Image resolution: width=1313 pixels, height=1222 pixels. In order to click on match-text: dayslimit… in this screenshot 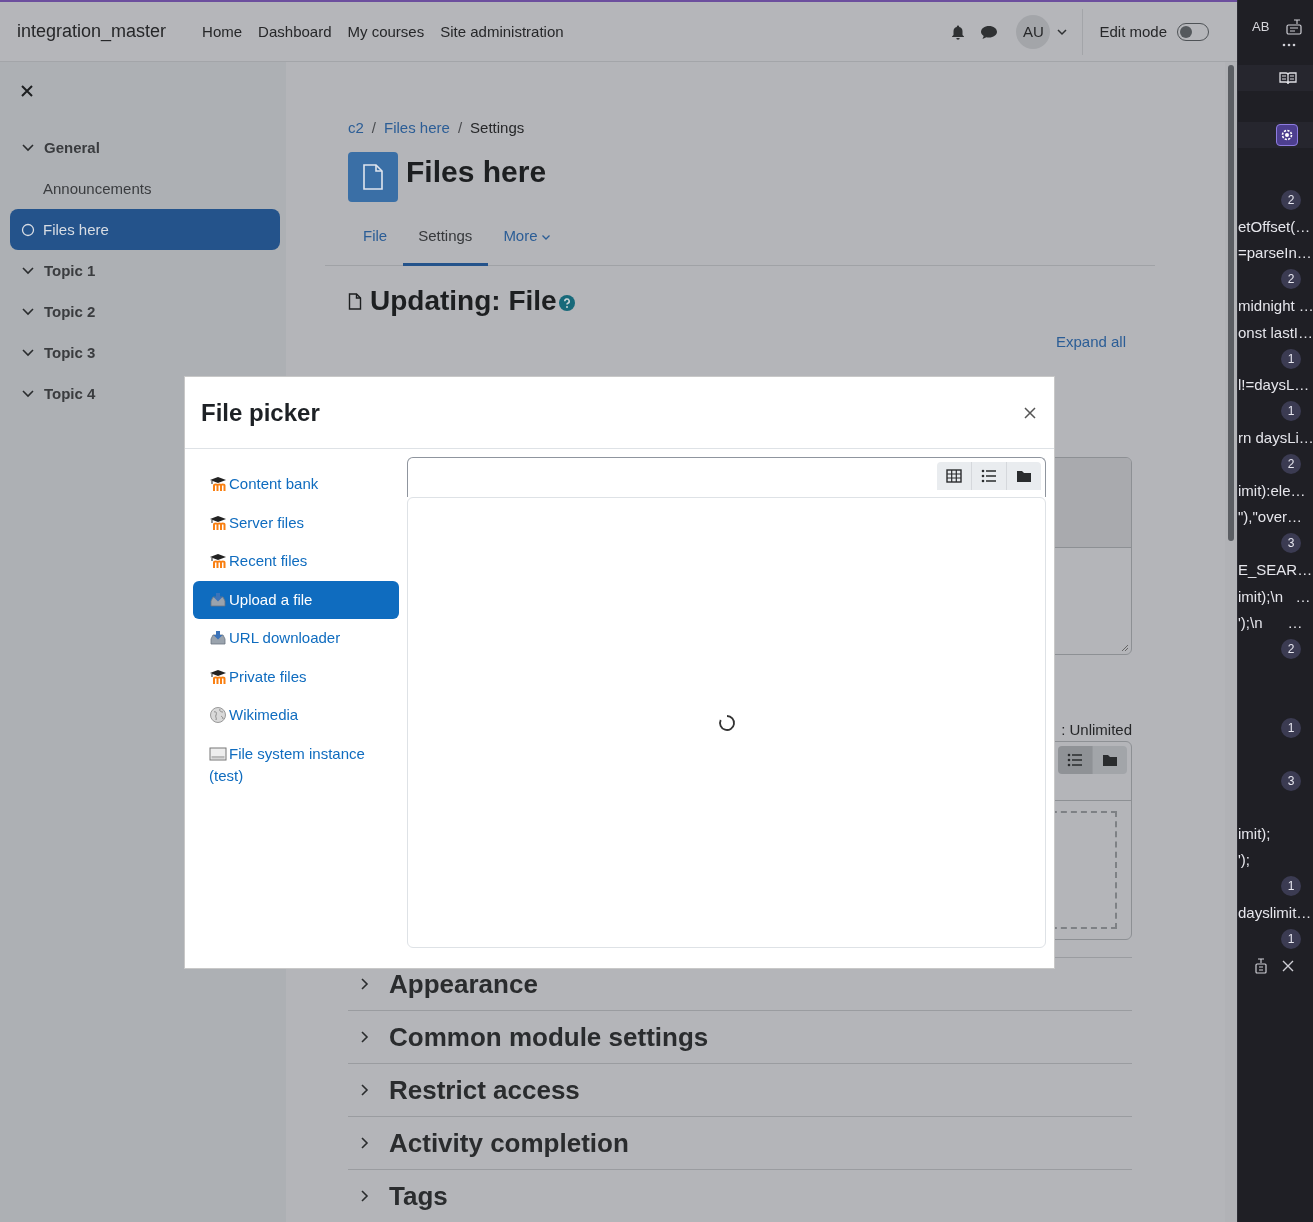, I will do `click(1275, 913)`.